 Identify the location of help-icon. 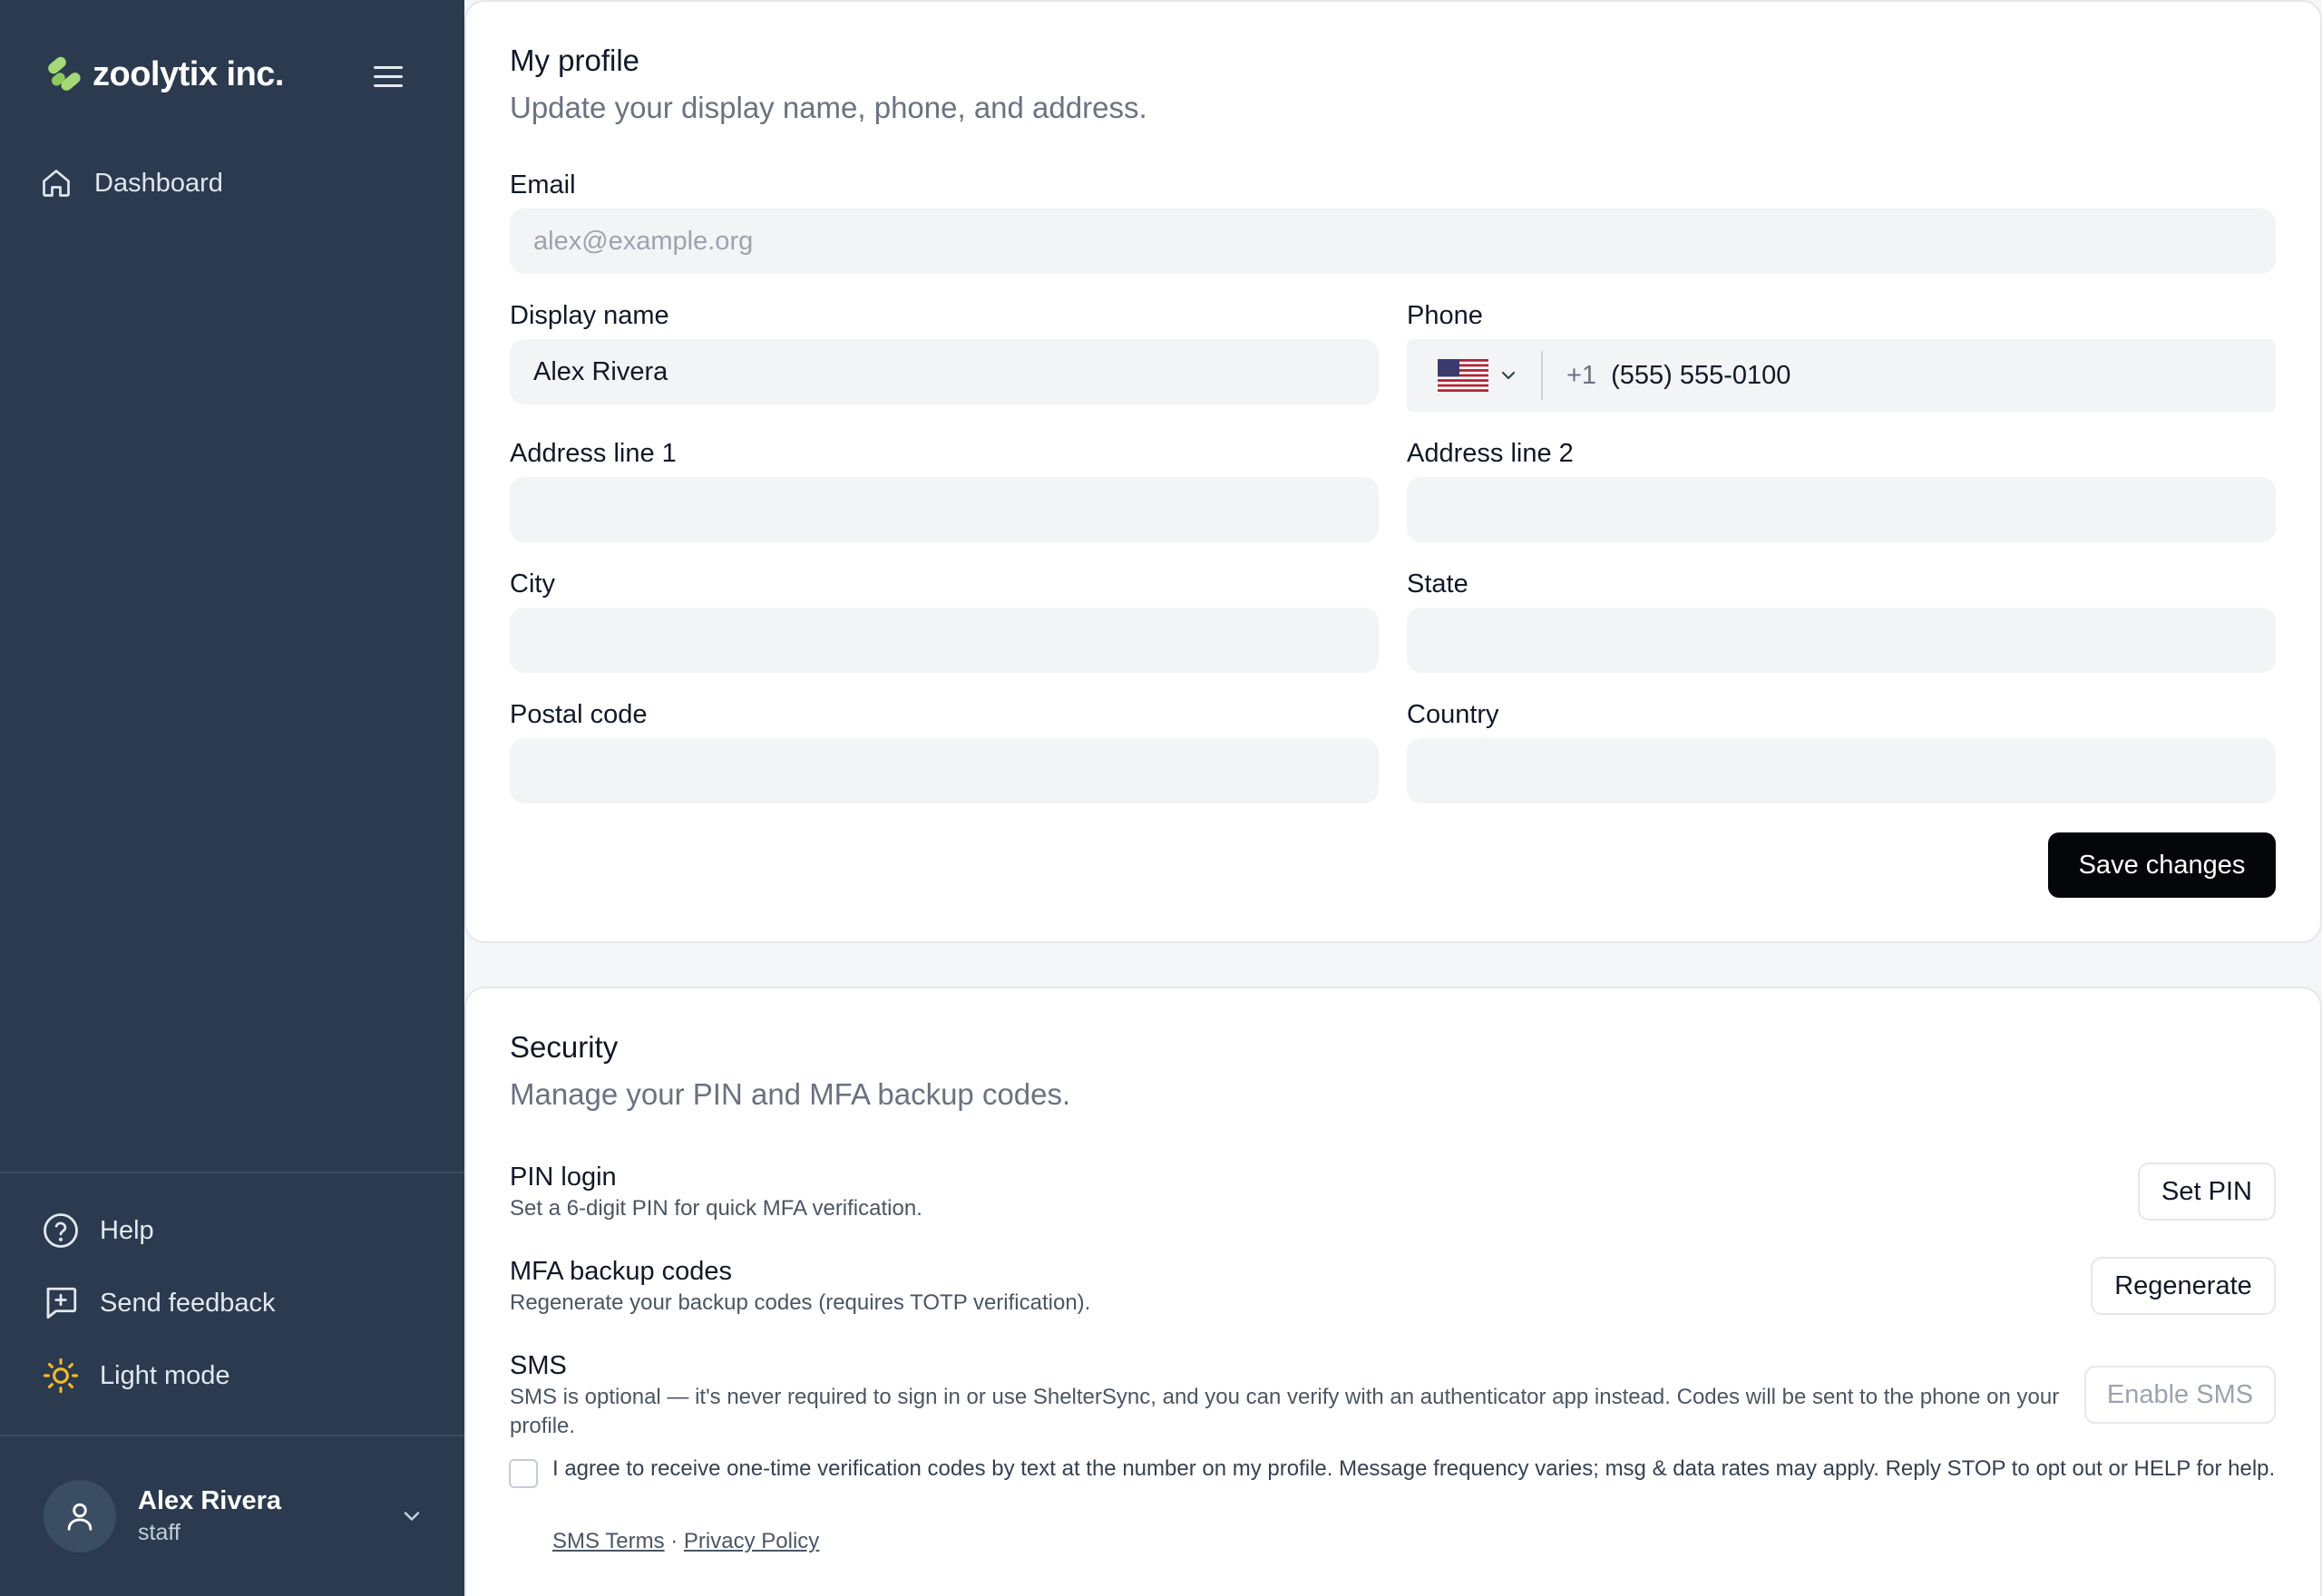
(61, 1230).